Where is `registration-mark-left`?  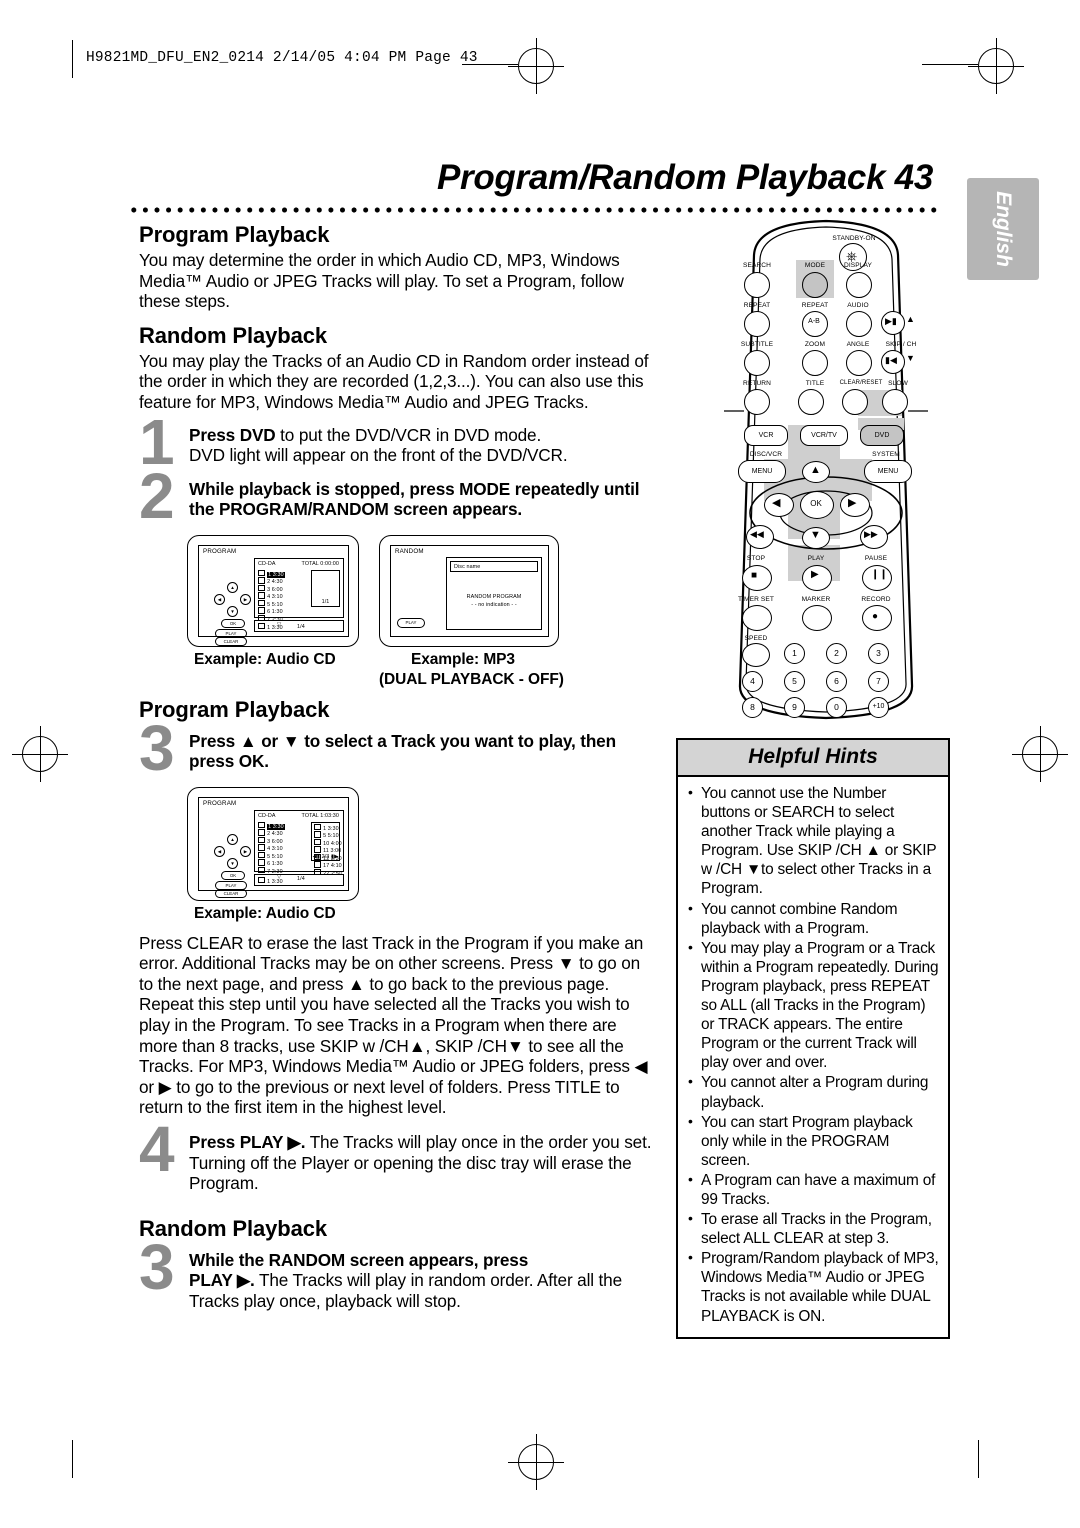 registration-mark-left is located at coordinates (40, 754).